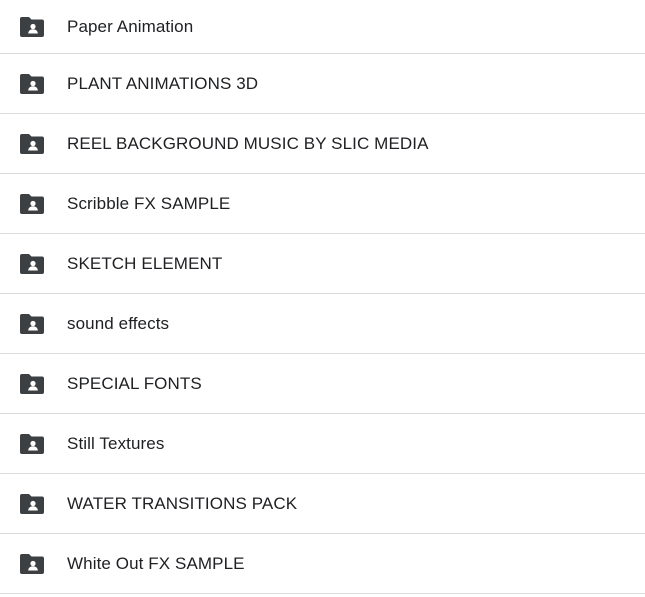  Describe the element at coordinates (149, 203) in the screenshot. I see `folder-name: Scribble FX SAMPLE` at that location.